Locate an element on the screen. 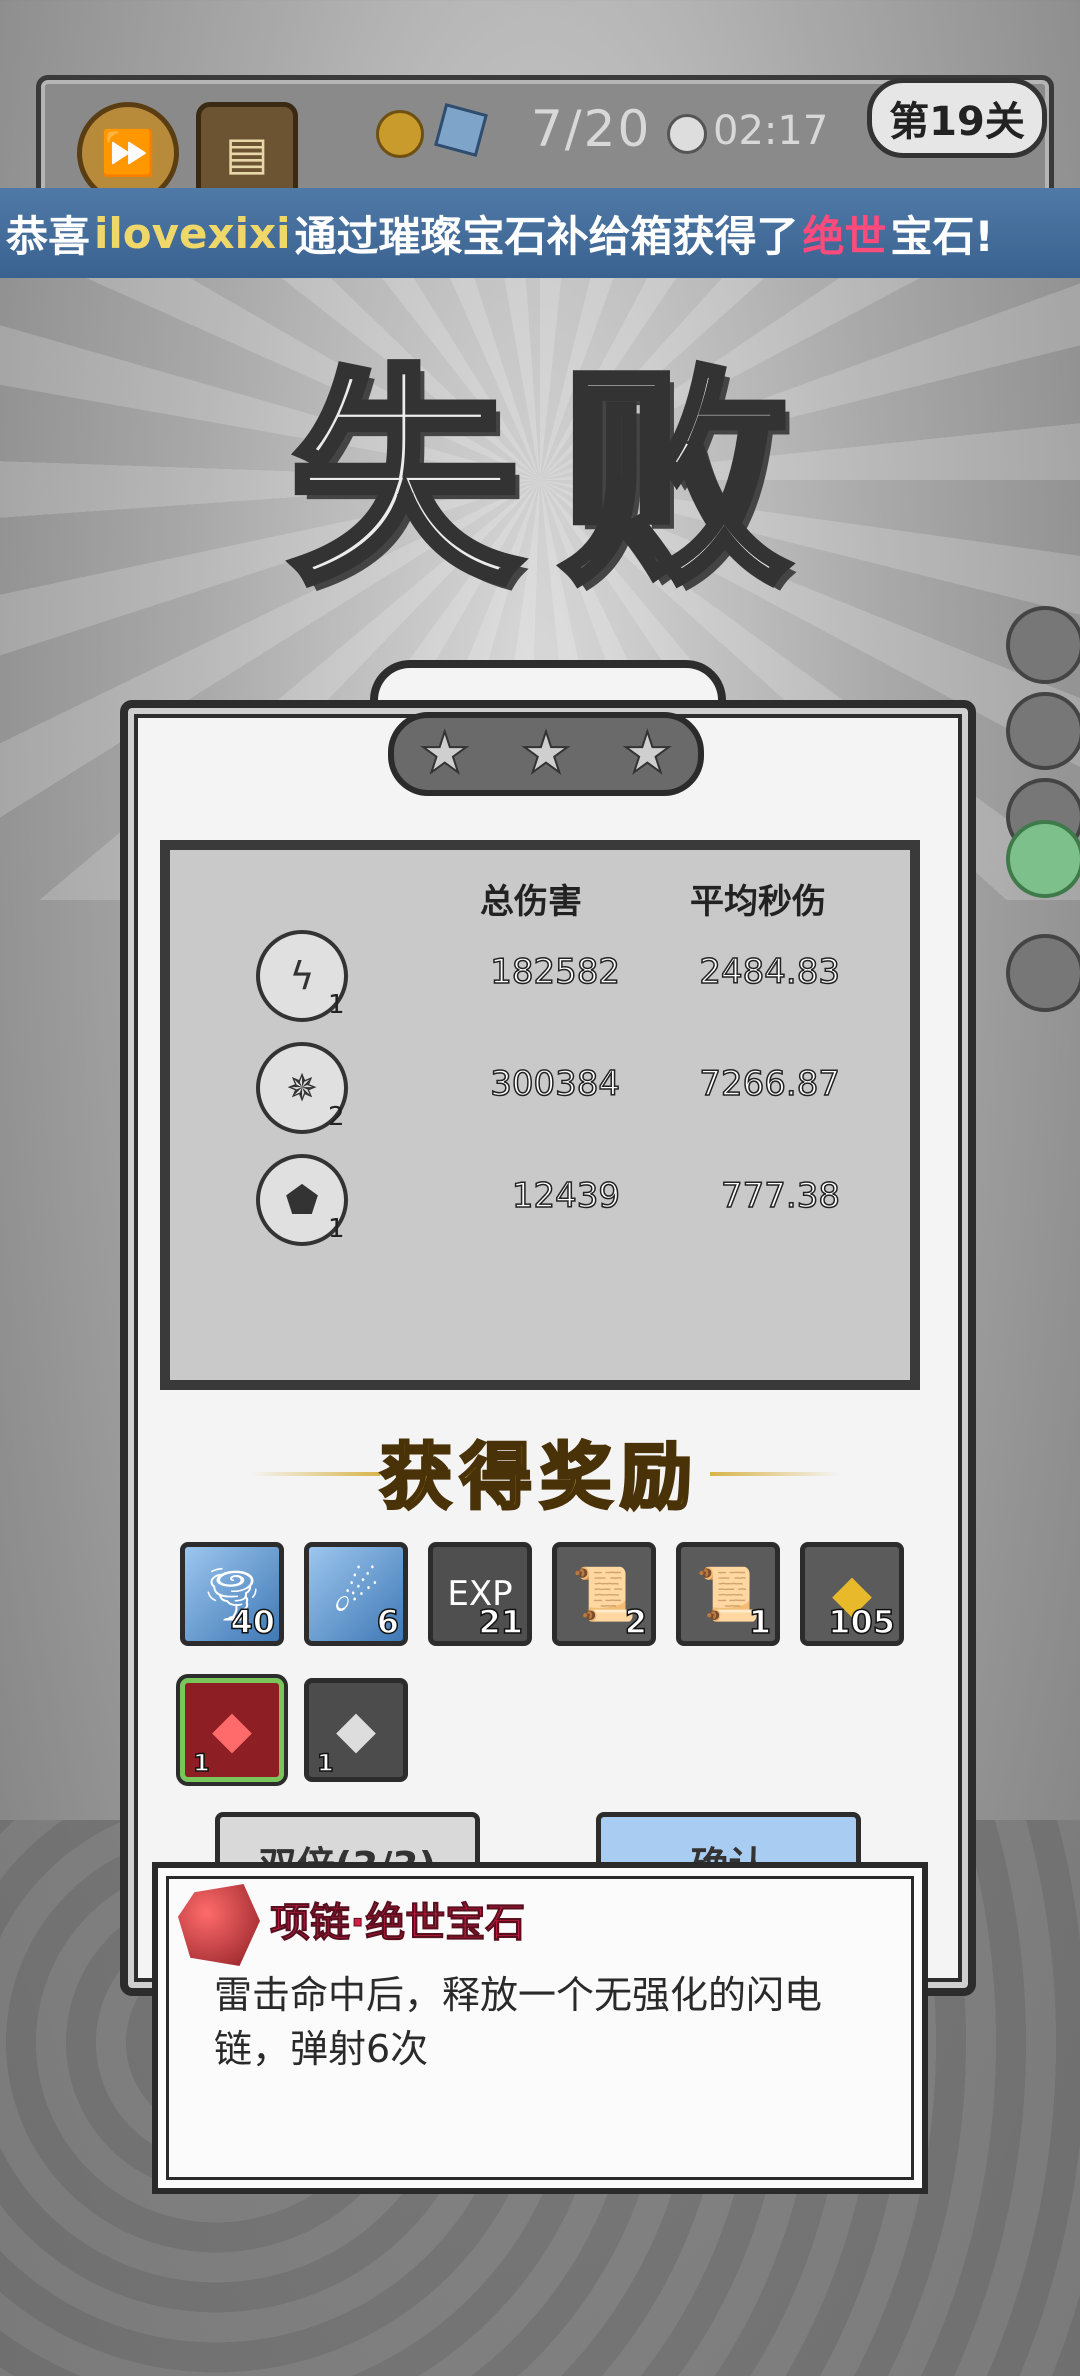 The image size is (1080, 2376). item-tooltip: 项链·绝世宝石 雷击命中后，释放一个无强化的闪电链，弹射6次 is located at coordinates (540, 2028).